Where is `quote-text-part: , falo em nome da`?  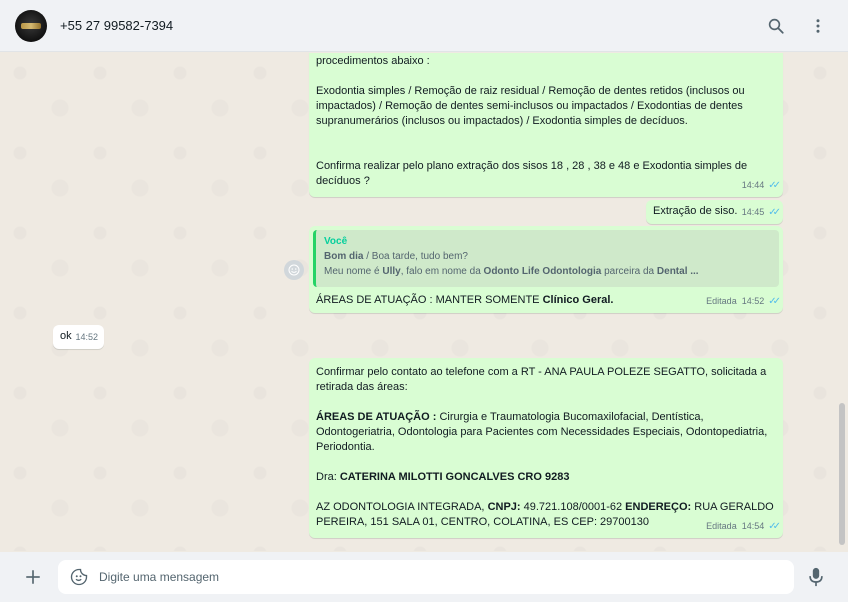 quote-text-part: , falo em nome da is located at coordinates (442, 271).